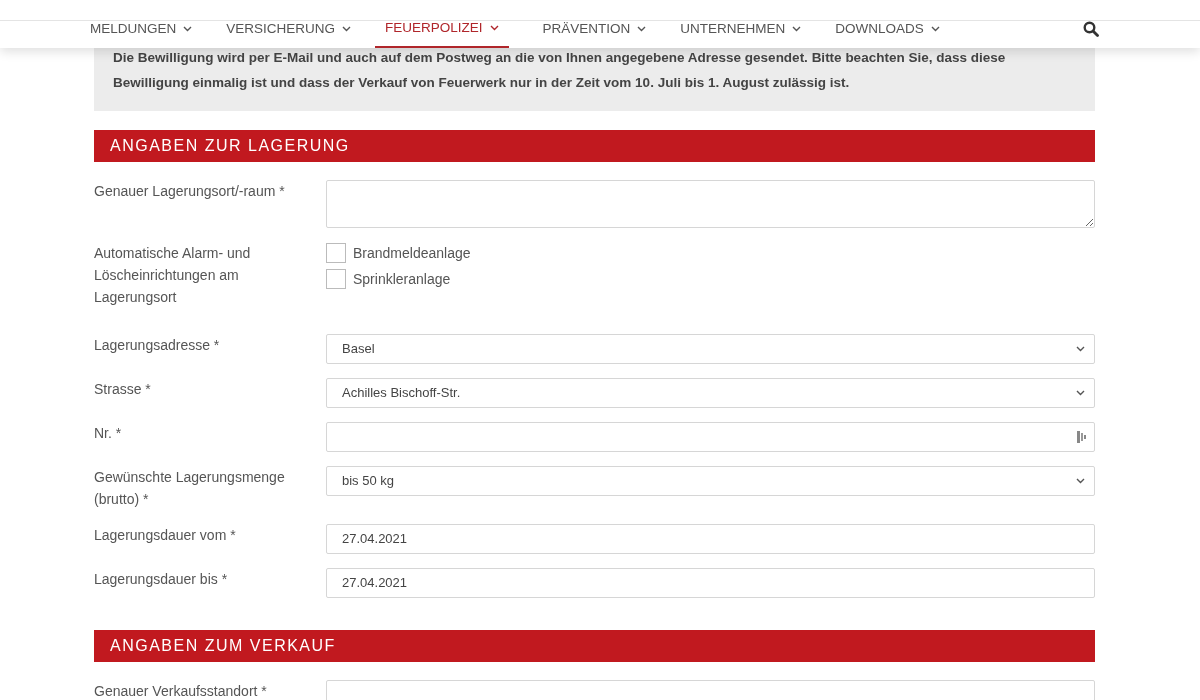 The height and width of the screenshot is (700, 1200). What do you see at coordinates (594, 29) in the screenshot?
I see `nav-link: PRÄVENTION` at bounding box center [594, 29].